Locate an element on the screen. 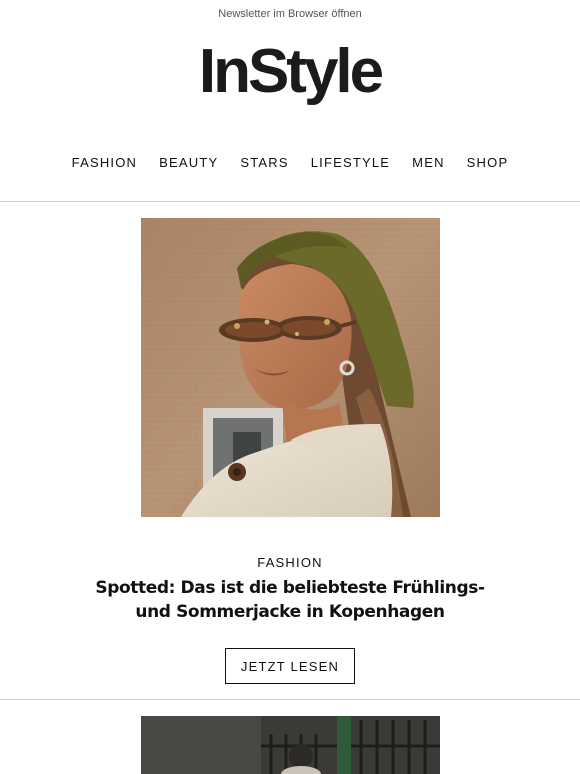 This screenshot has width=580, height=774. headline-line-2: und Sommerjacke in Kopenhagen is located at coordinates (290, 612).